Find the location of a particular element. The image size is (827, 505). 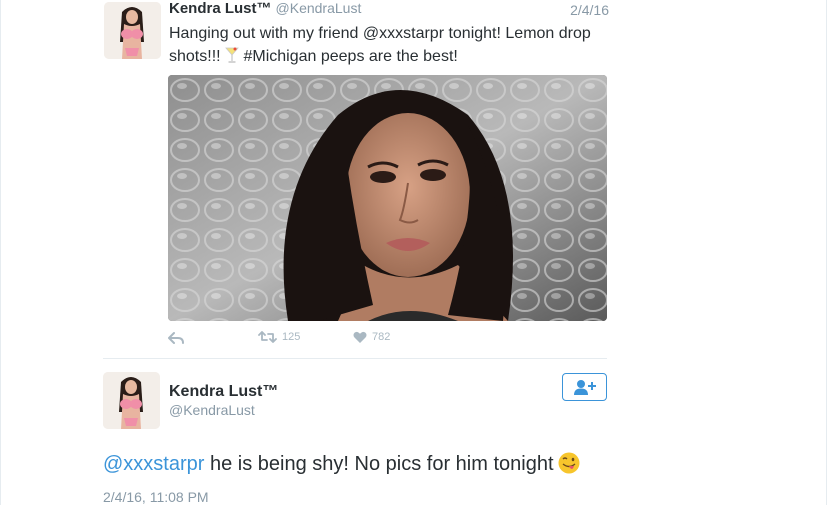

tweet-timestamp: 2/4/16, 11:08 PM is located at coordinates (156, 497).